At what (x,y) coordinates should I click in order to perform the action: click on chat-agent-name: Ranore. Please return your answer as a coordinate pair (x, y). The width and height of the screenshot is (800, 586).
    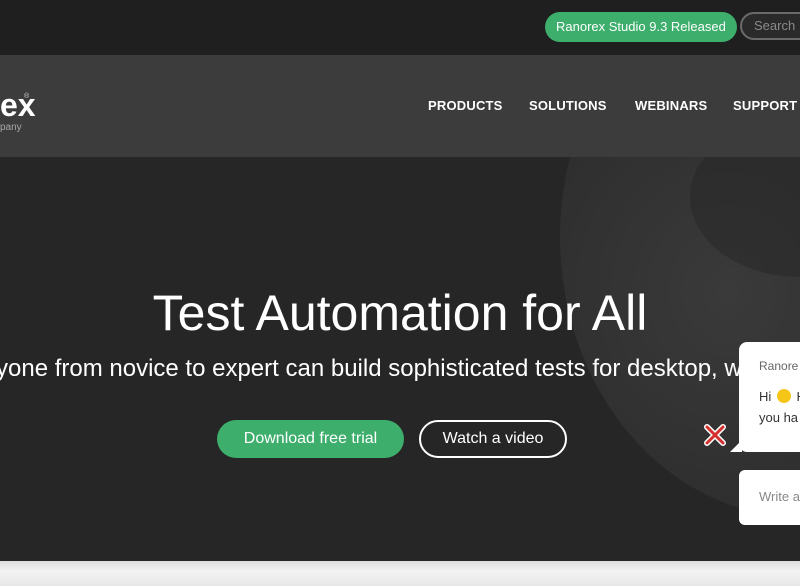
    Looking at the image, I should click on (779, 366).